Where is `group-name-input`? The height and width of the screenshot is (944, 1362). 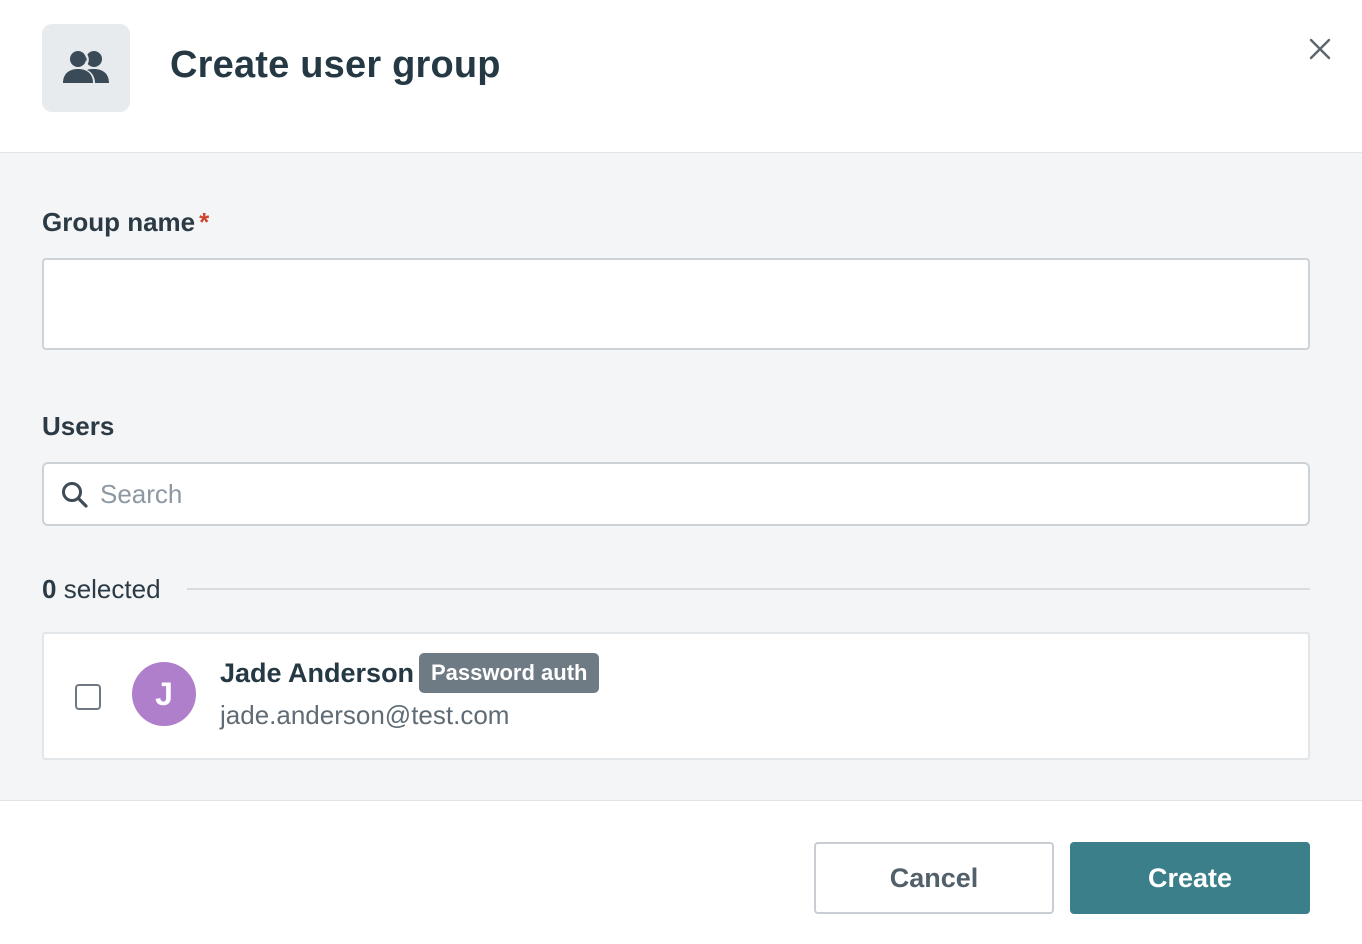 group-name-input is located at coordinates (676, 304).